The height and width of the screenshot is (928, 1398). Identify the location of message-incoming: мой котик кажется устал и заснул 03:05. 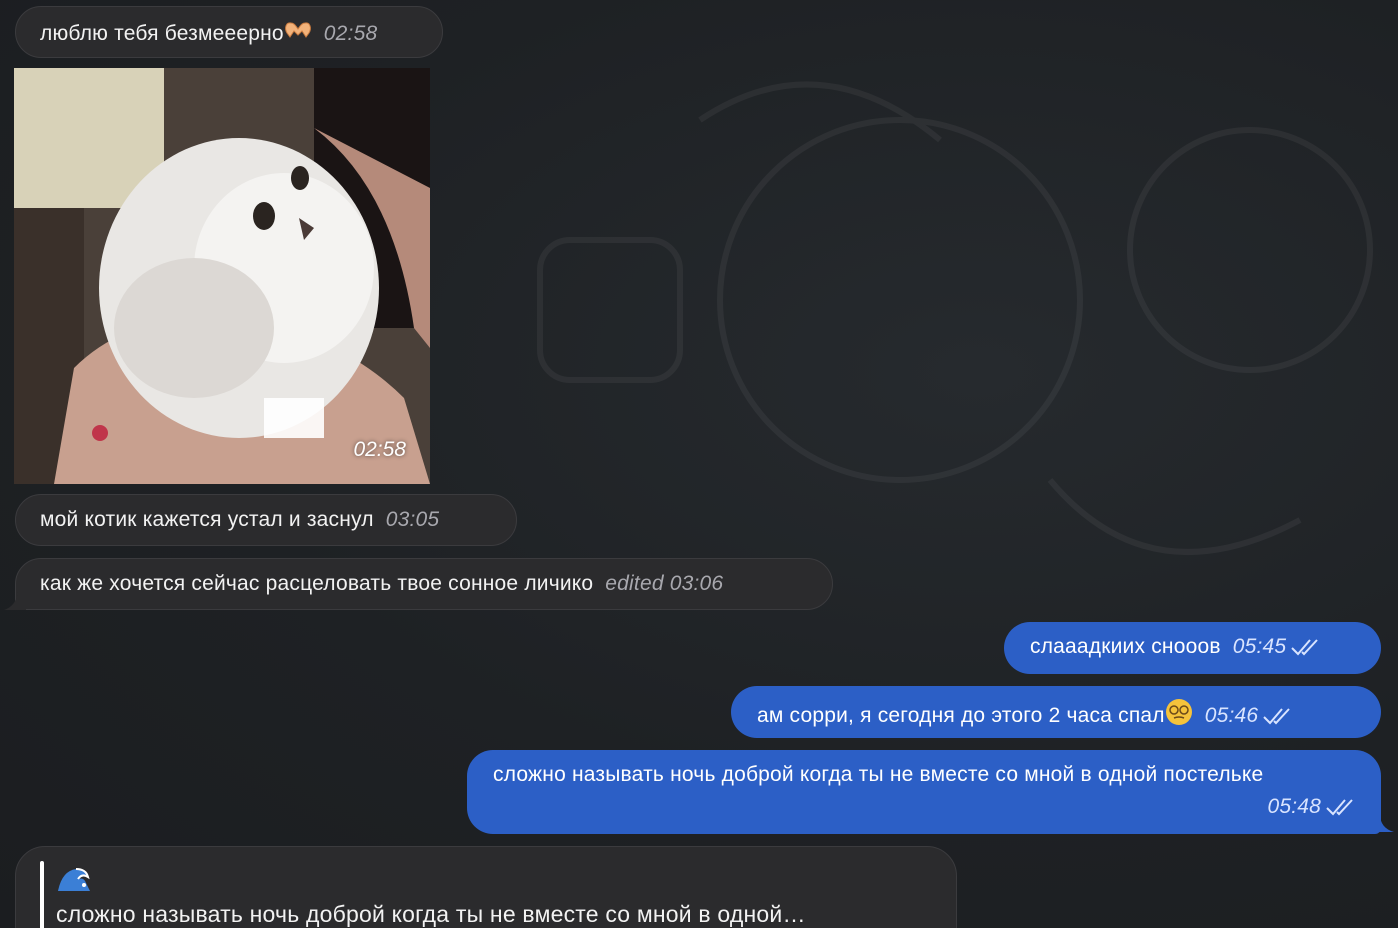
(266, 520).